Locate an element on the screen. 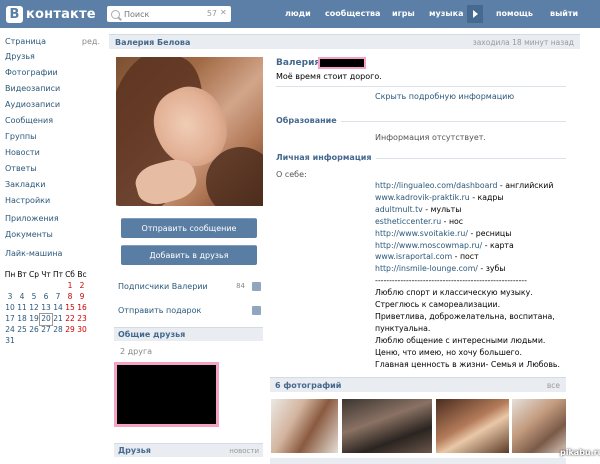 This screenshot has width=600, height=464. menu-page: Страница is located at coordinates (25, 41).